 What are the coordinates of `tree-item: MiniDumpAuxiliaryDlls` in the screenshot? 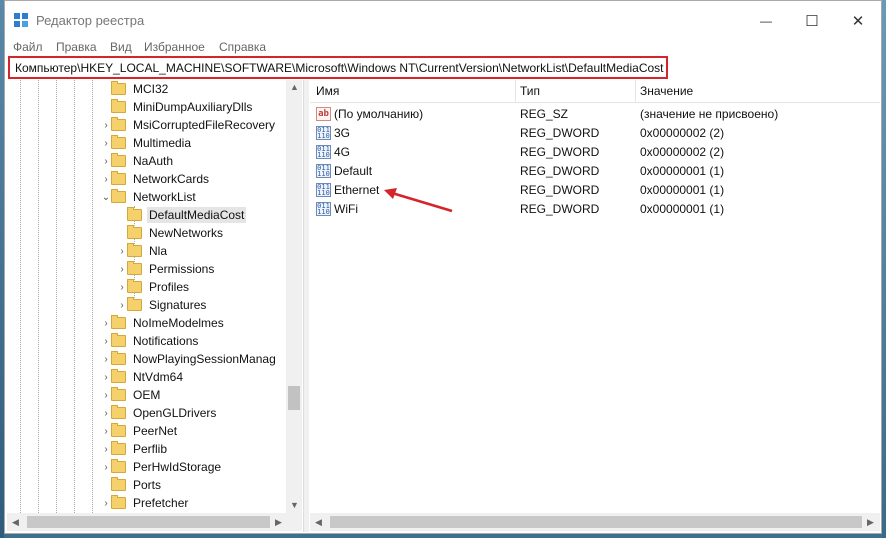 It's located at (182, 107).